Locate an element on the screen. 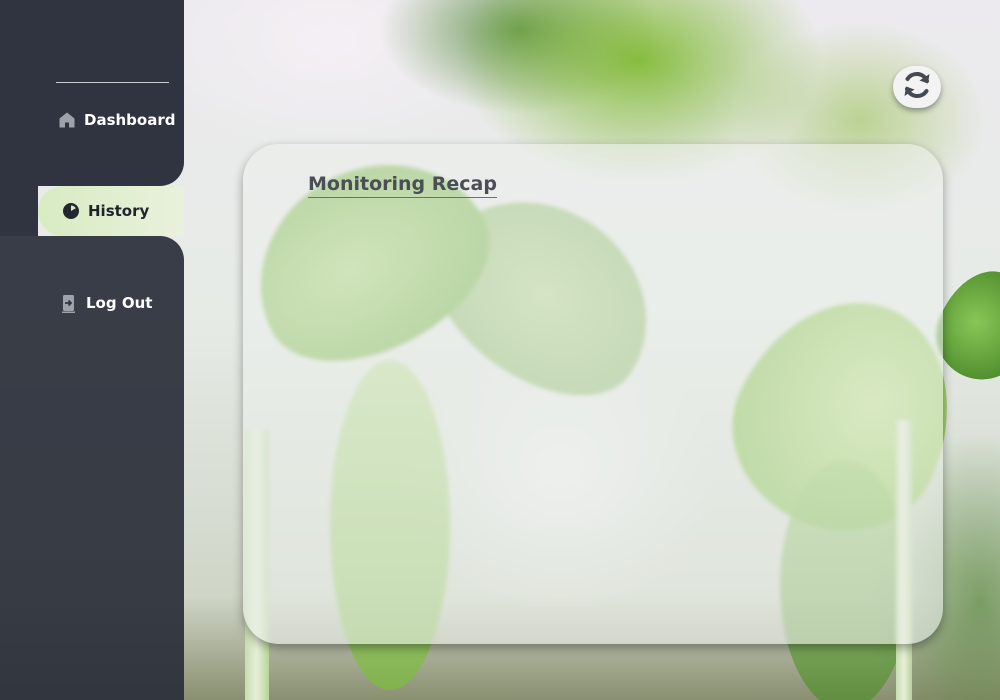  sidebar-item-history: History is located at coordinates (111, 211).